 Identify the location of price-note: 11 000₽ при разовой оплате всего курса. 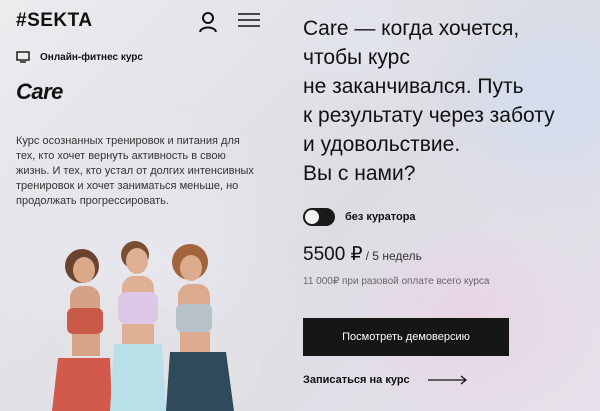
(396, 281).